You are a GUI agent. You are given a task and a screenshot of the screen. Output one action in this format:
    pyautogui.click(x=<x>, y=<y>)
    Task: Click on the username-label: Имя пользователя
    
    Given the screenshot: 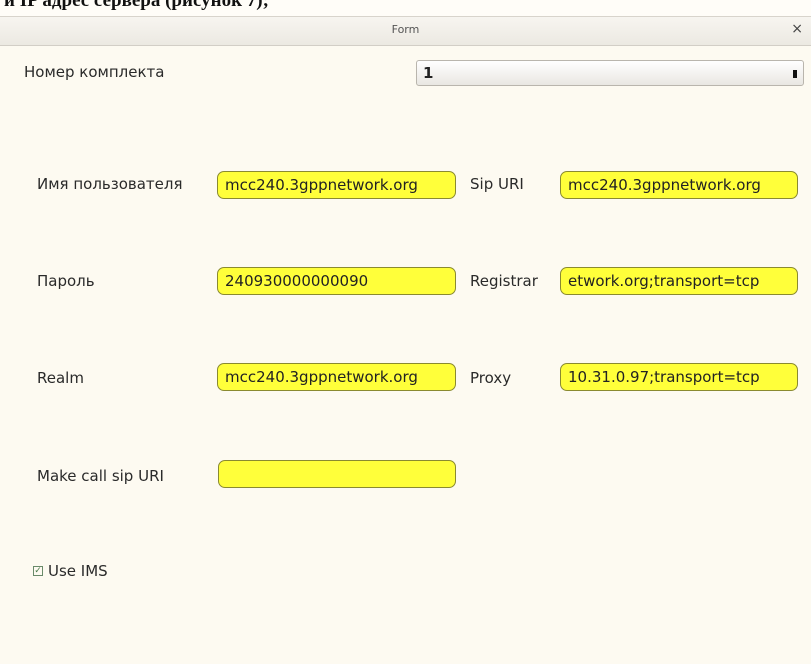 What is the action you would take?
    pyautogui.click(x=110, y=184)
    